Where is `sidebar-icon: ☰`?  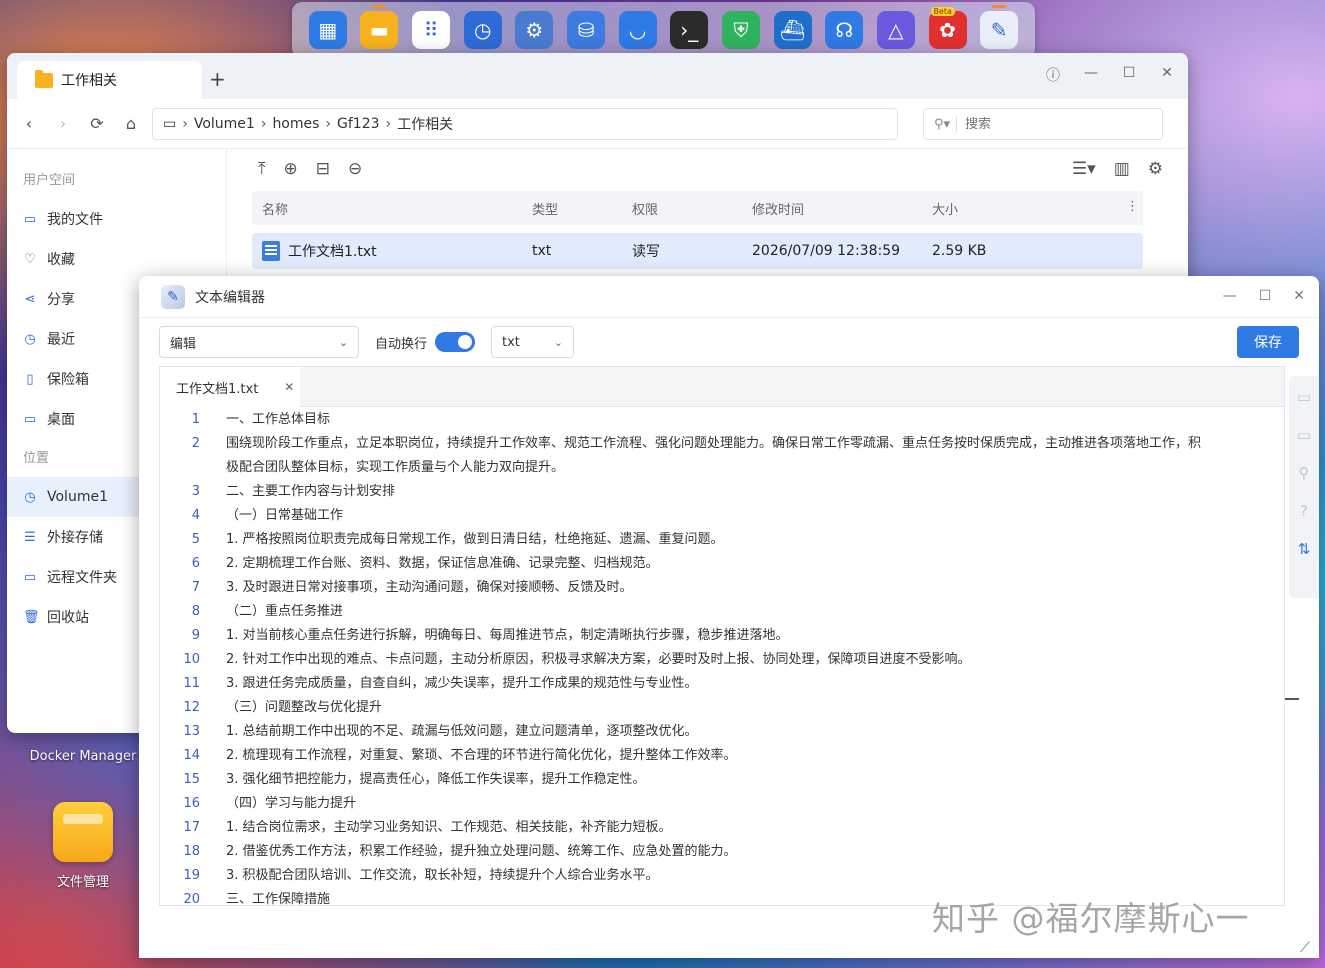
sidebar-icon: ☰ is located at coordinates (30, 537).